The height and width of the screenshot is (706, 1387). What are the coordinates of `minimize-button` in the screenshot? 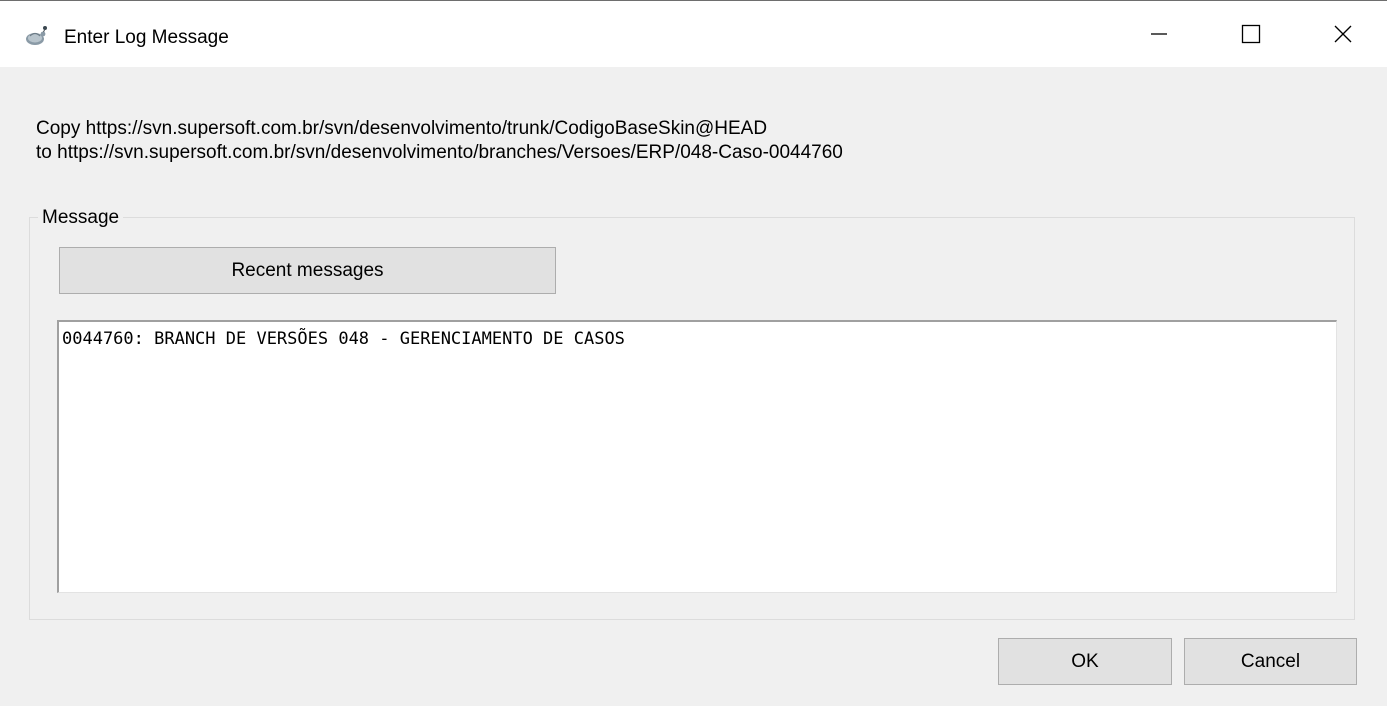 It's located at (1159, 34).